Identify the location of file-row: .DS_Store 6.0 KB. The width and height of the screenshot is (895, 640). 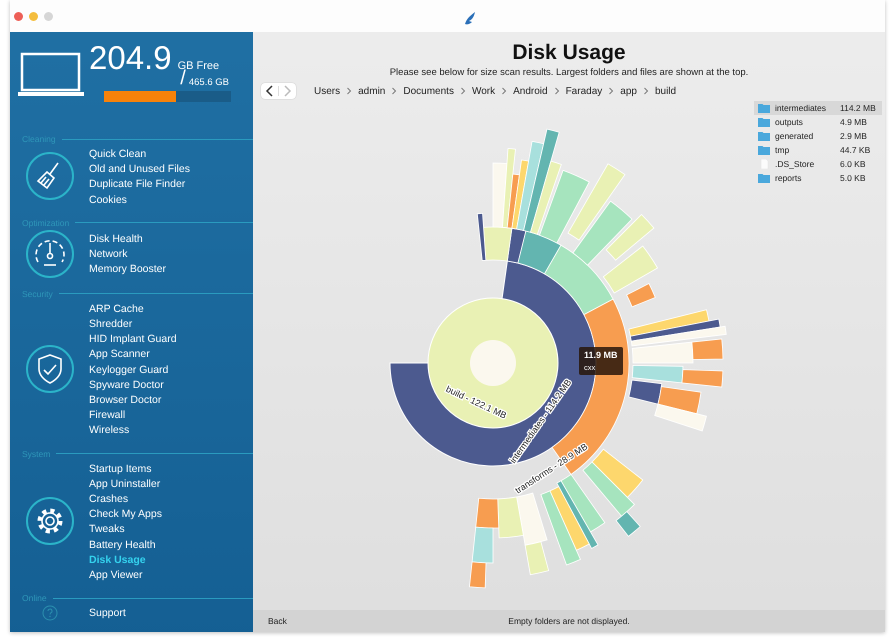
(818, 164).